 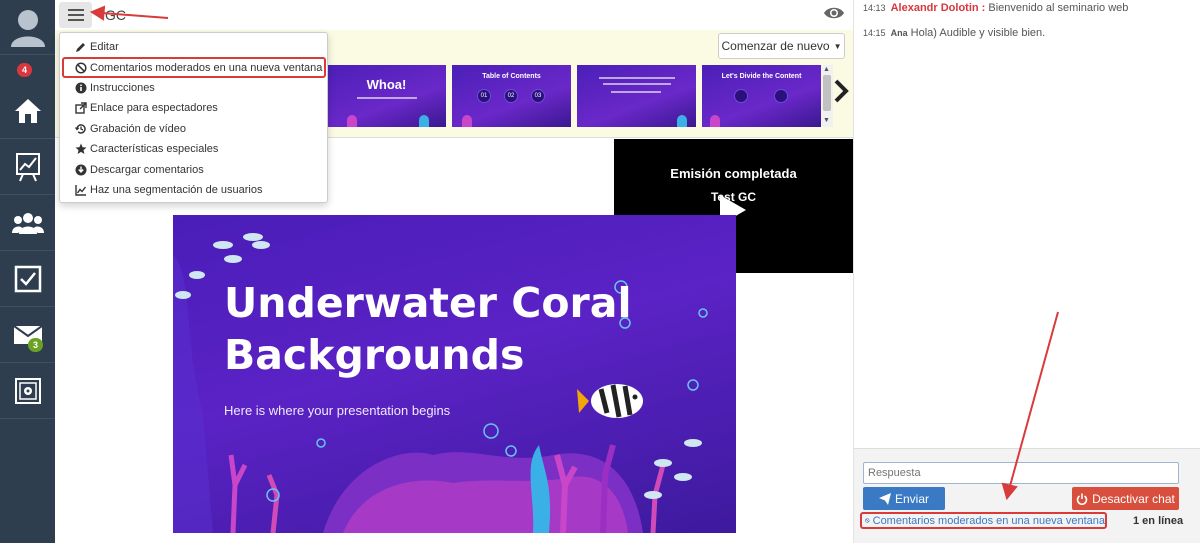 I want to click on sidebar-profile, so click(x=27, y=27).